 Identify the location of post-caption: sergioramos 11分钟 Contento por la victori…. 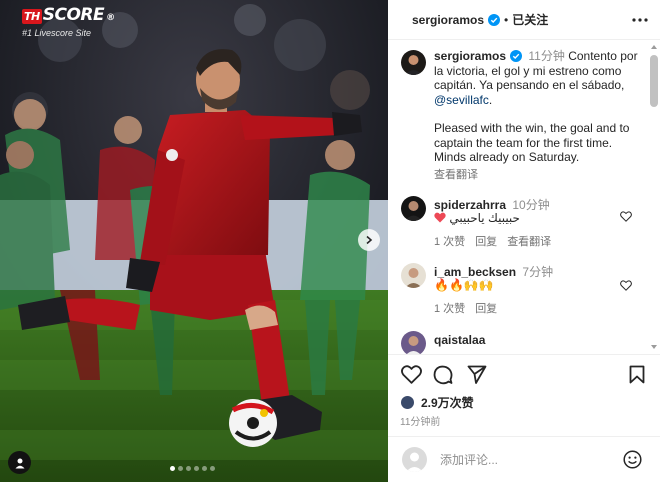
(540, 107).